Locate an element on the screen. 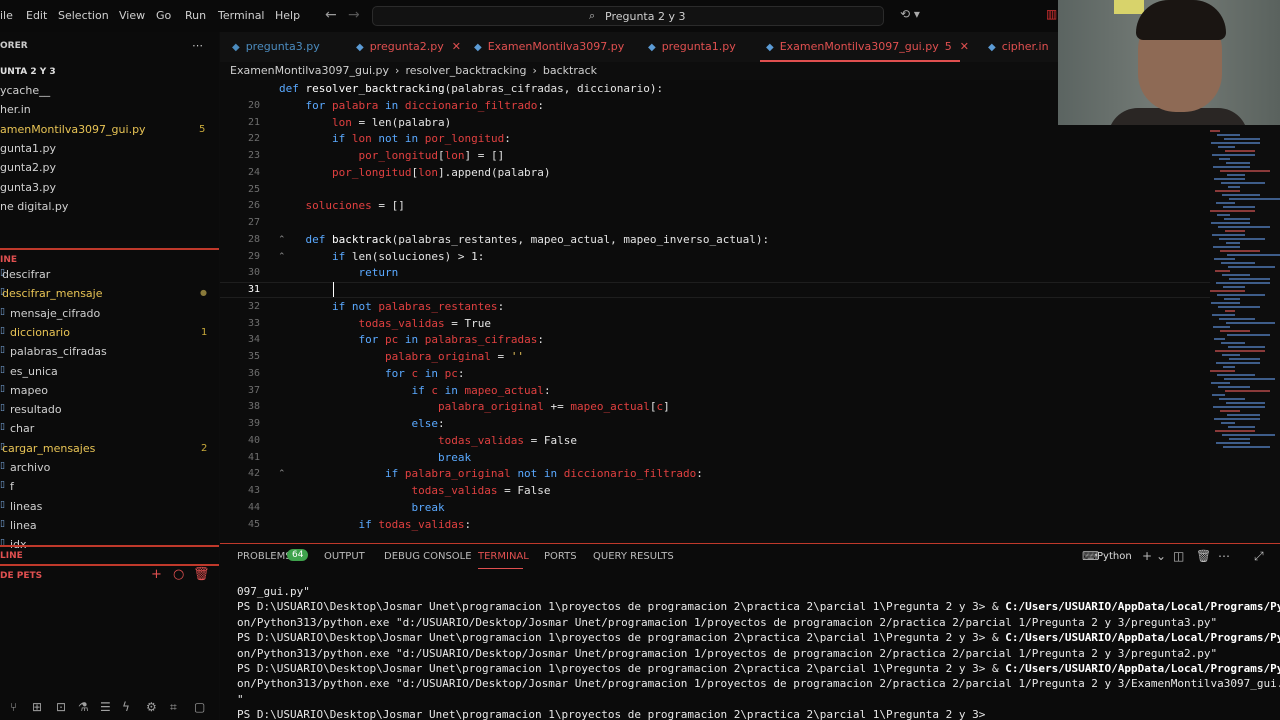  database-icon: ☰ is located at coordinates (105, 707).